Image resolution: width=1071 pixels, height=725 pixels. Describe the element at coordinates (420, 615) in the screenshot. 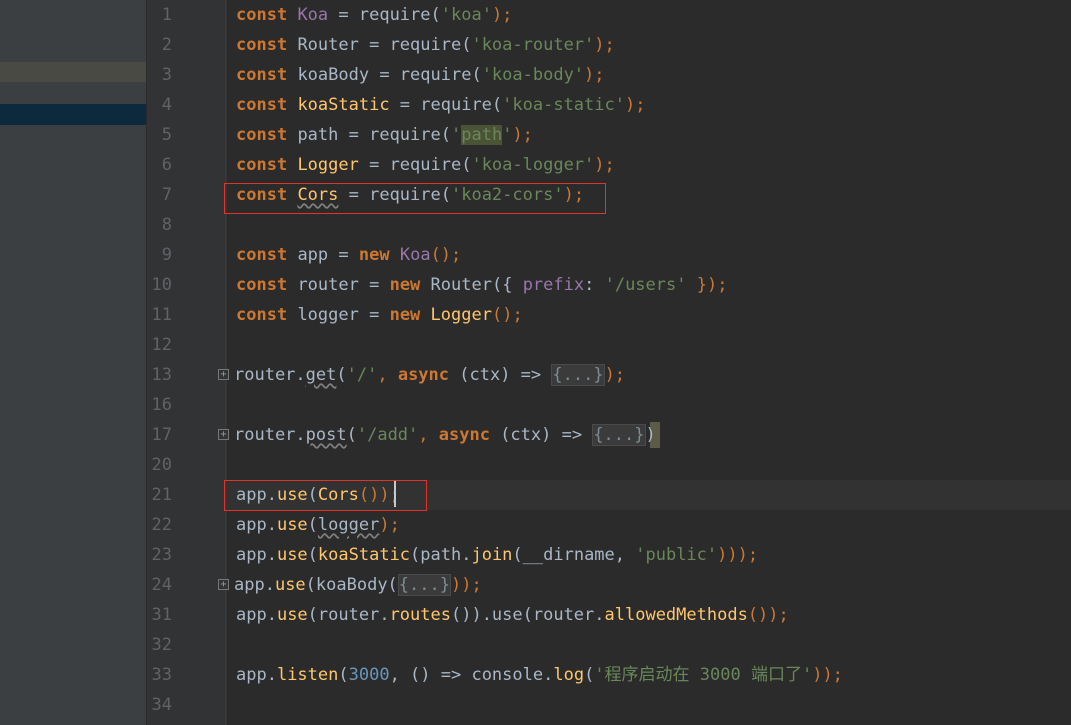

I see `method-name: routes` at that location.